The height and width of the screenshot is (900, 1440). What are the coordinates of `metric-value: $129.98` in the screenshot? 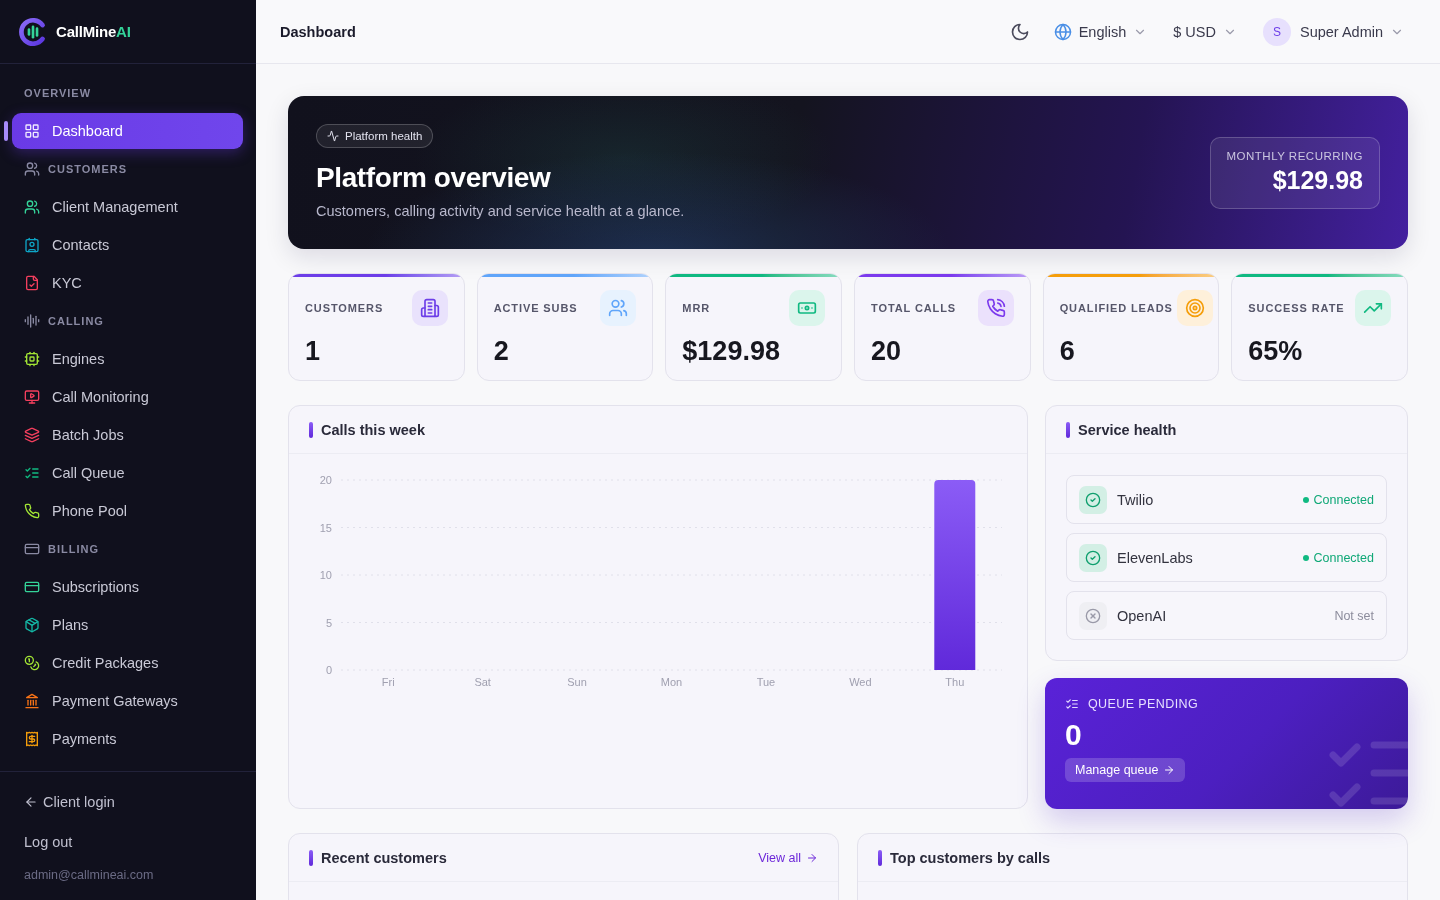 It's located at (1317, 180).